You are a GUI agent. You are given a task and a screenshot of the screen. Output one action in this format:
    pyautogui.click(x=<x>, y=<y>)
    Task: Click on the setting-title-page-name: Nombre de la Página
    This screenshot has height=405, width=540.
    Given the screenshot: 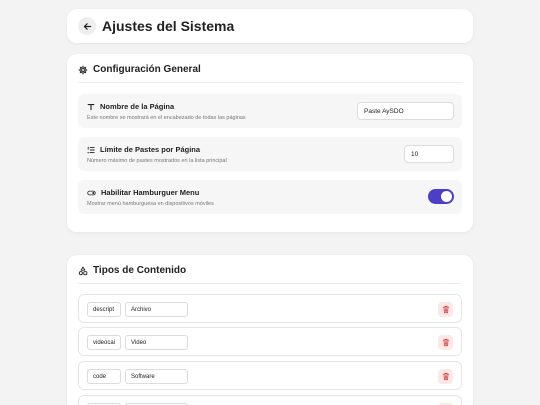 What is the action you would take?
    pyautogui.click(x=130, y=106)
    